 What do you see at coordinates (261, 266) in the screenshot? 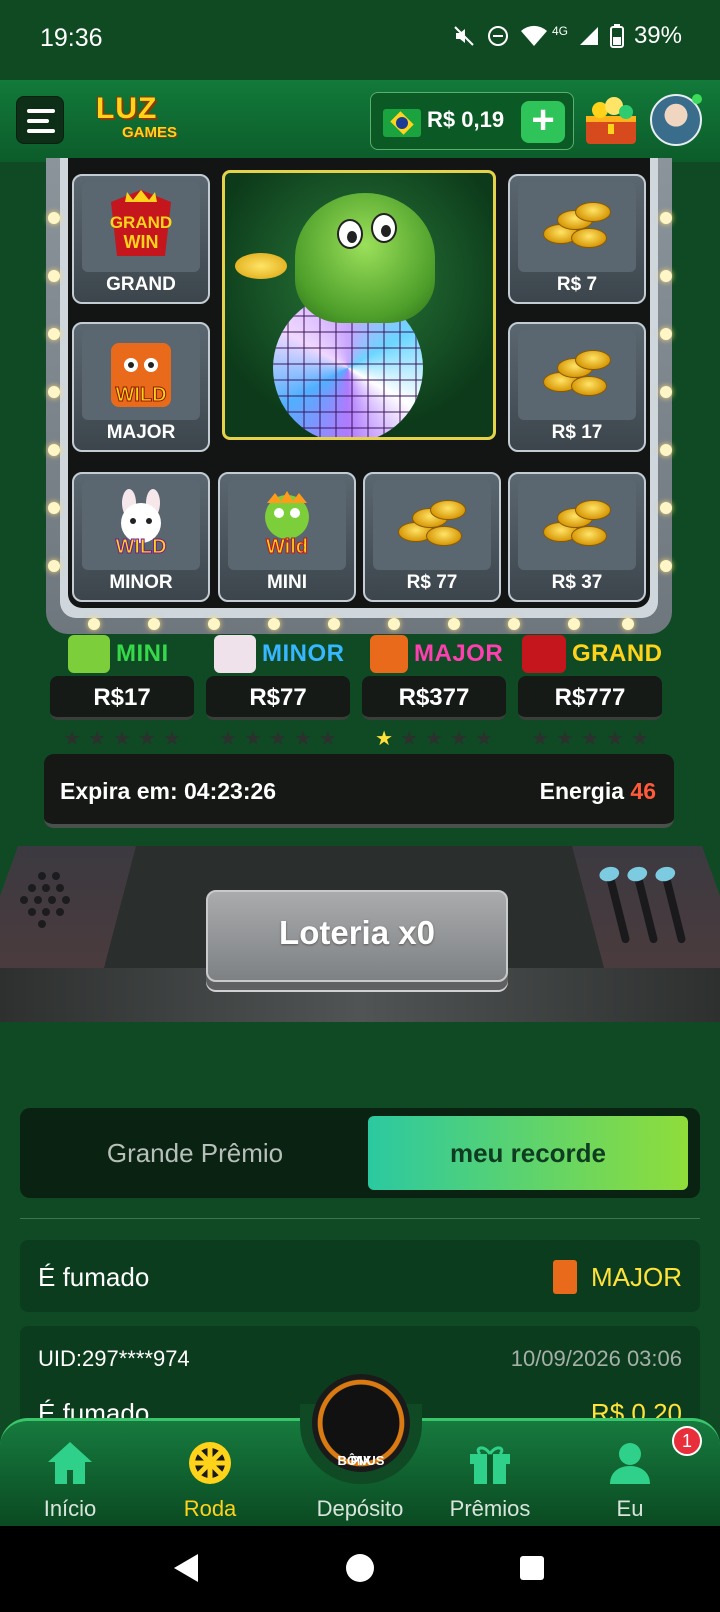
I see `gold-ingot` at bounding box center [261, 266].